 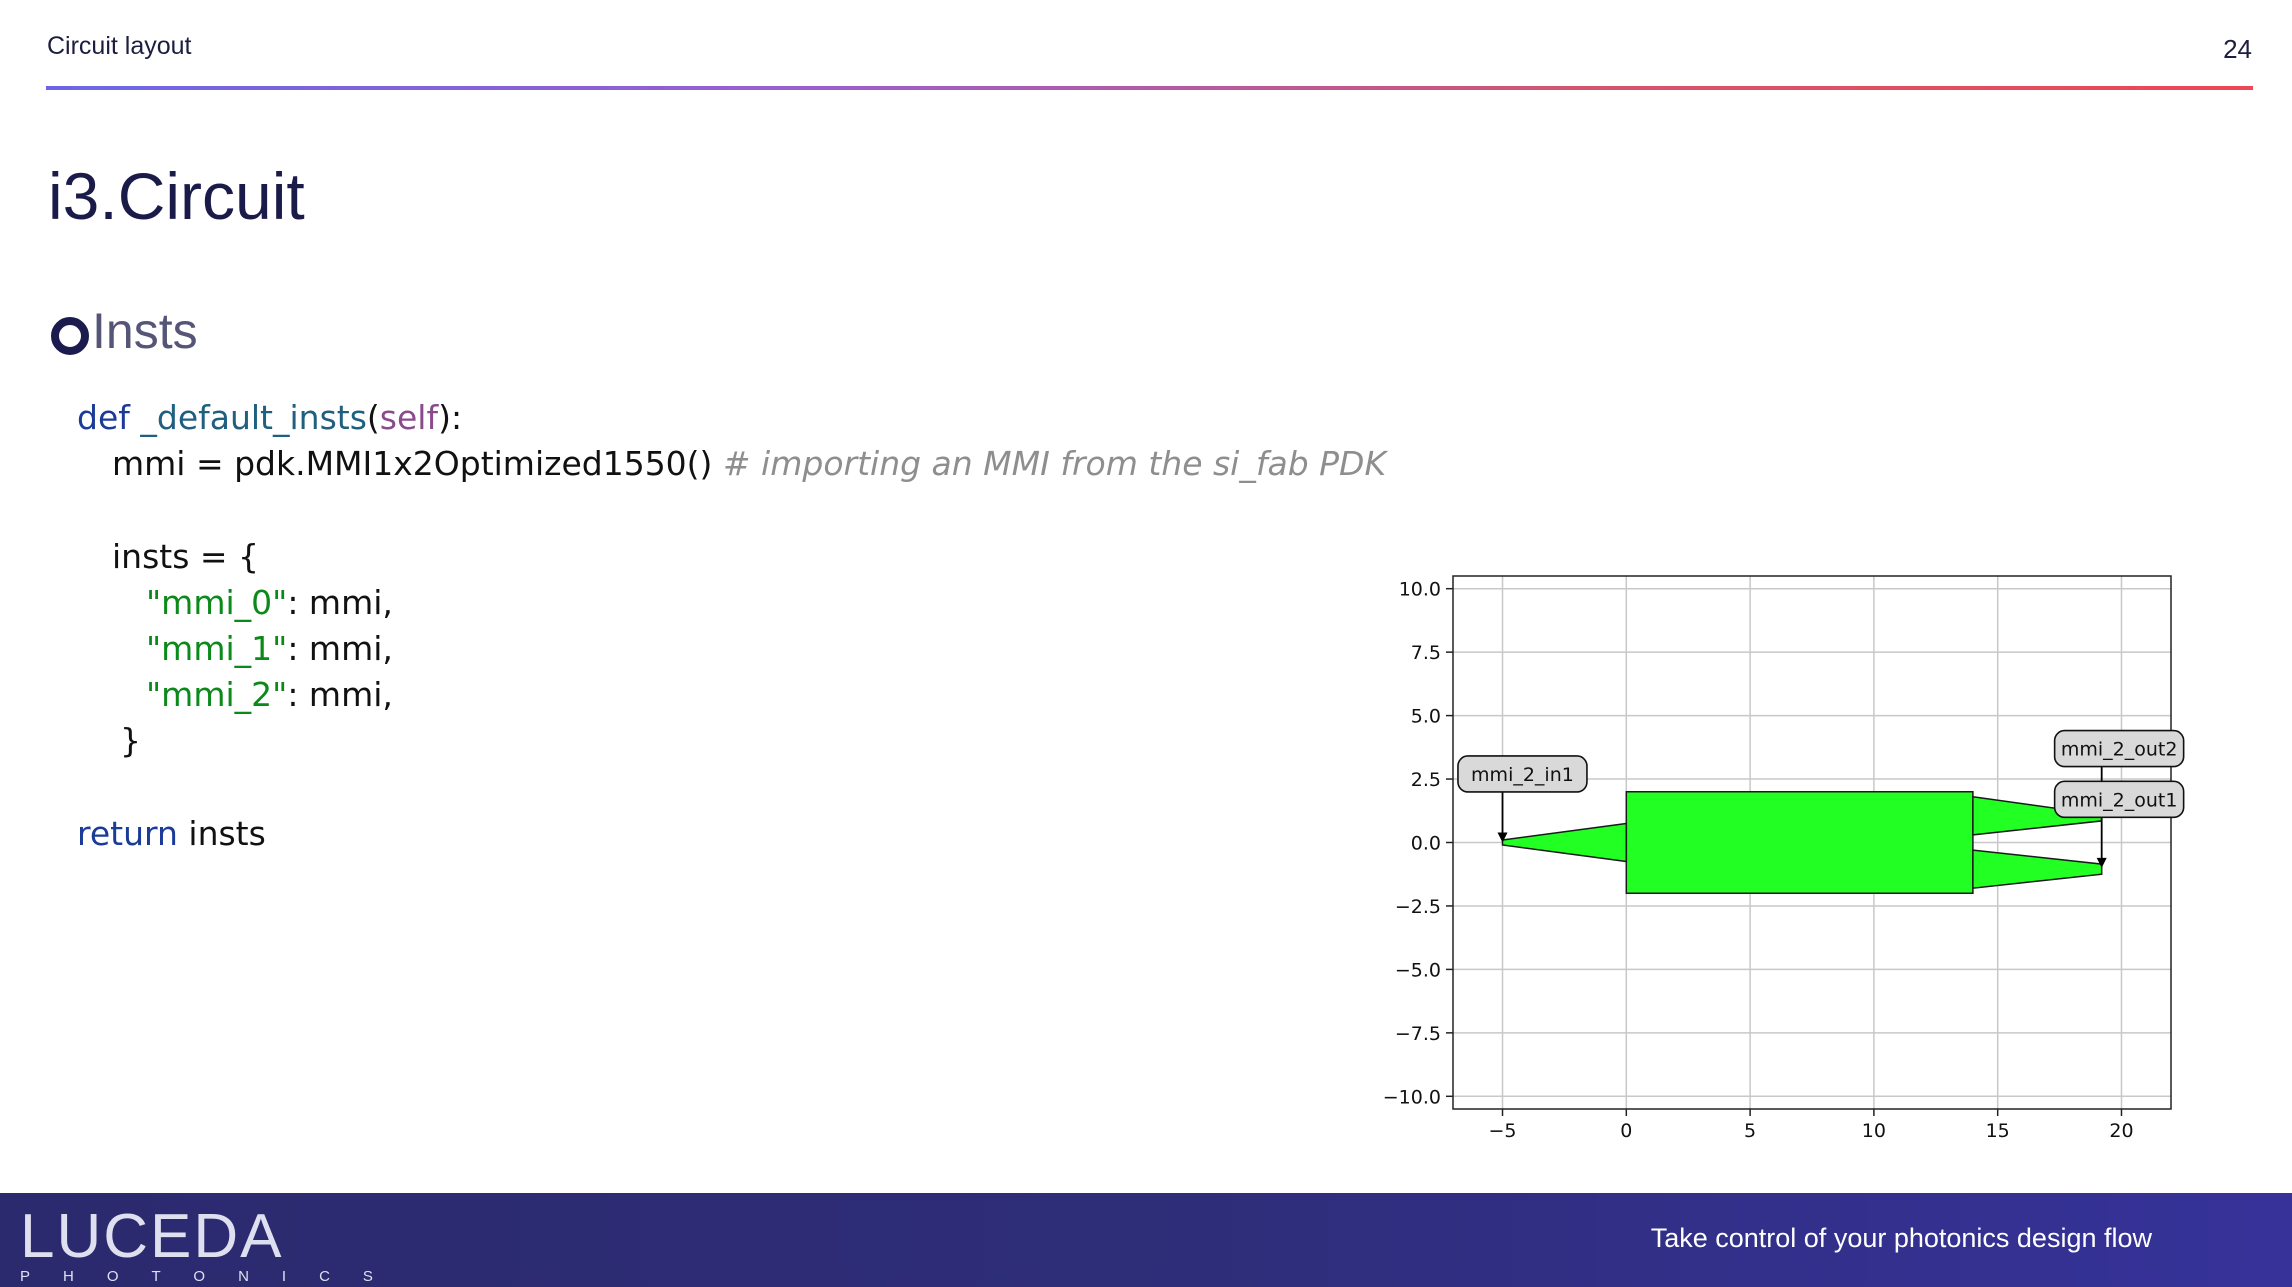 I want to click on x-tick-label: 0, so click(x=1626, y=1131).